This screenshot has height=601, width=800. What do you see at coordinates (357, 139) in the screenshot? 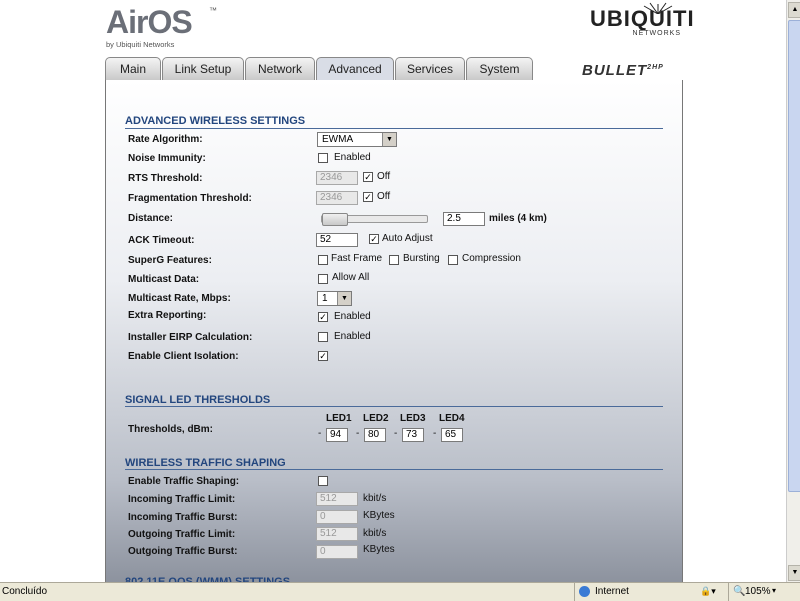
I see `rate-algorithm-select: EWMA ▼` at bounding box center [357, 139].